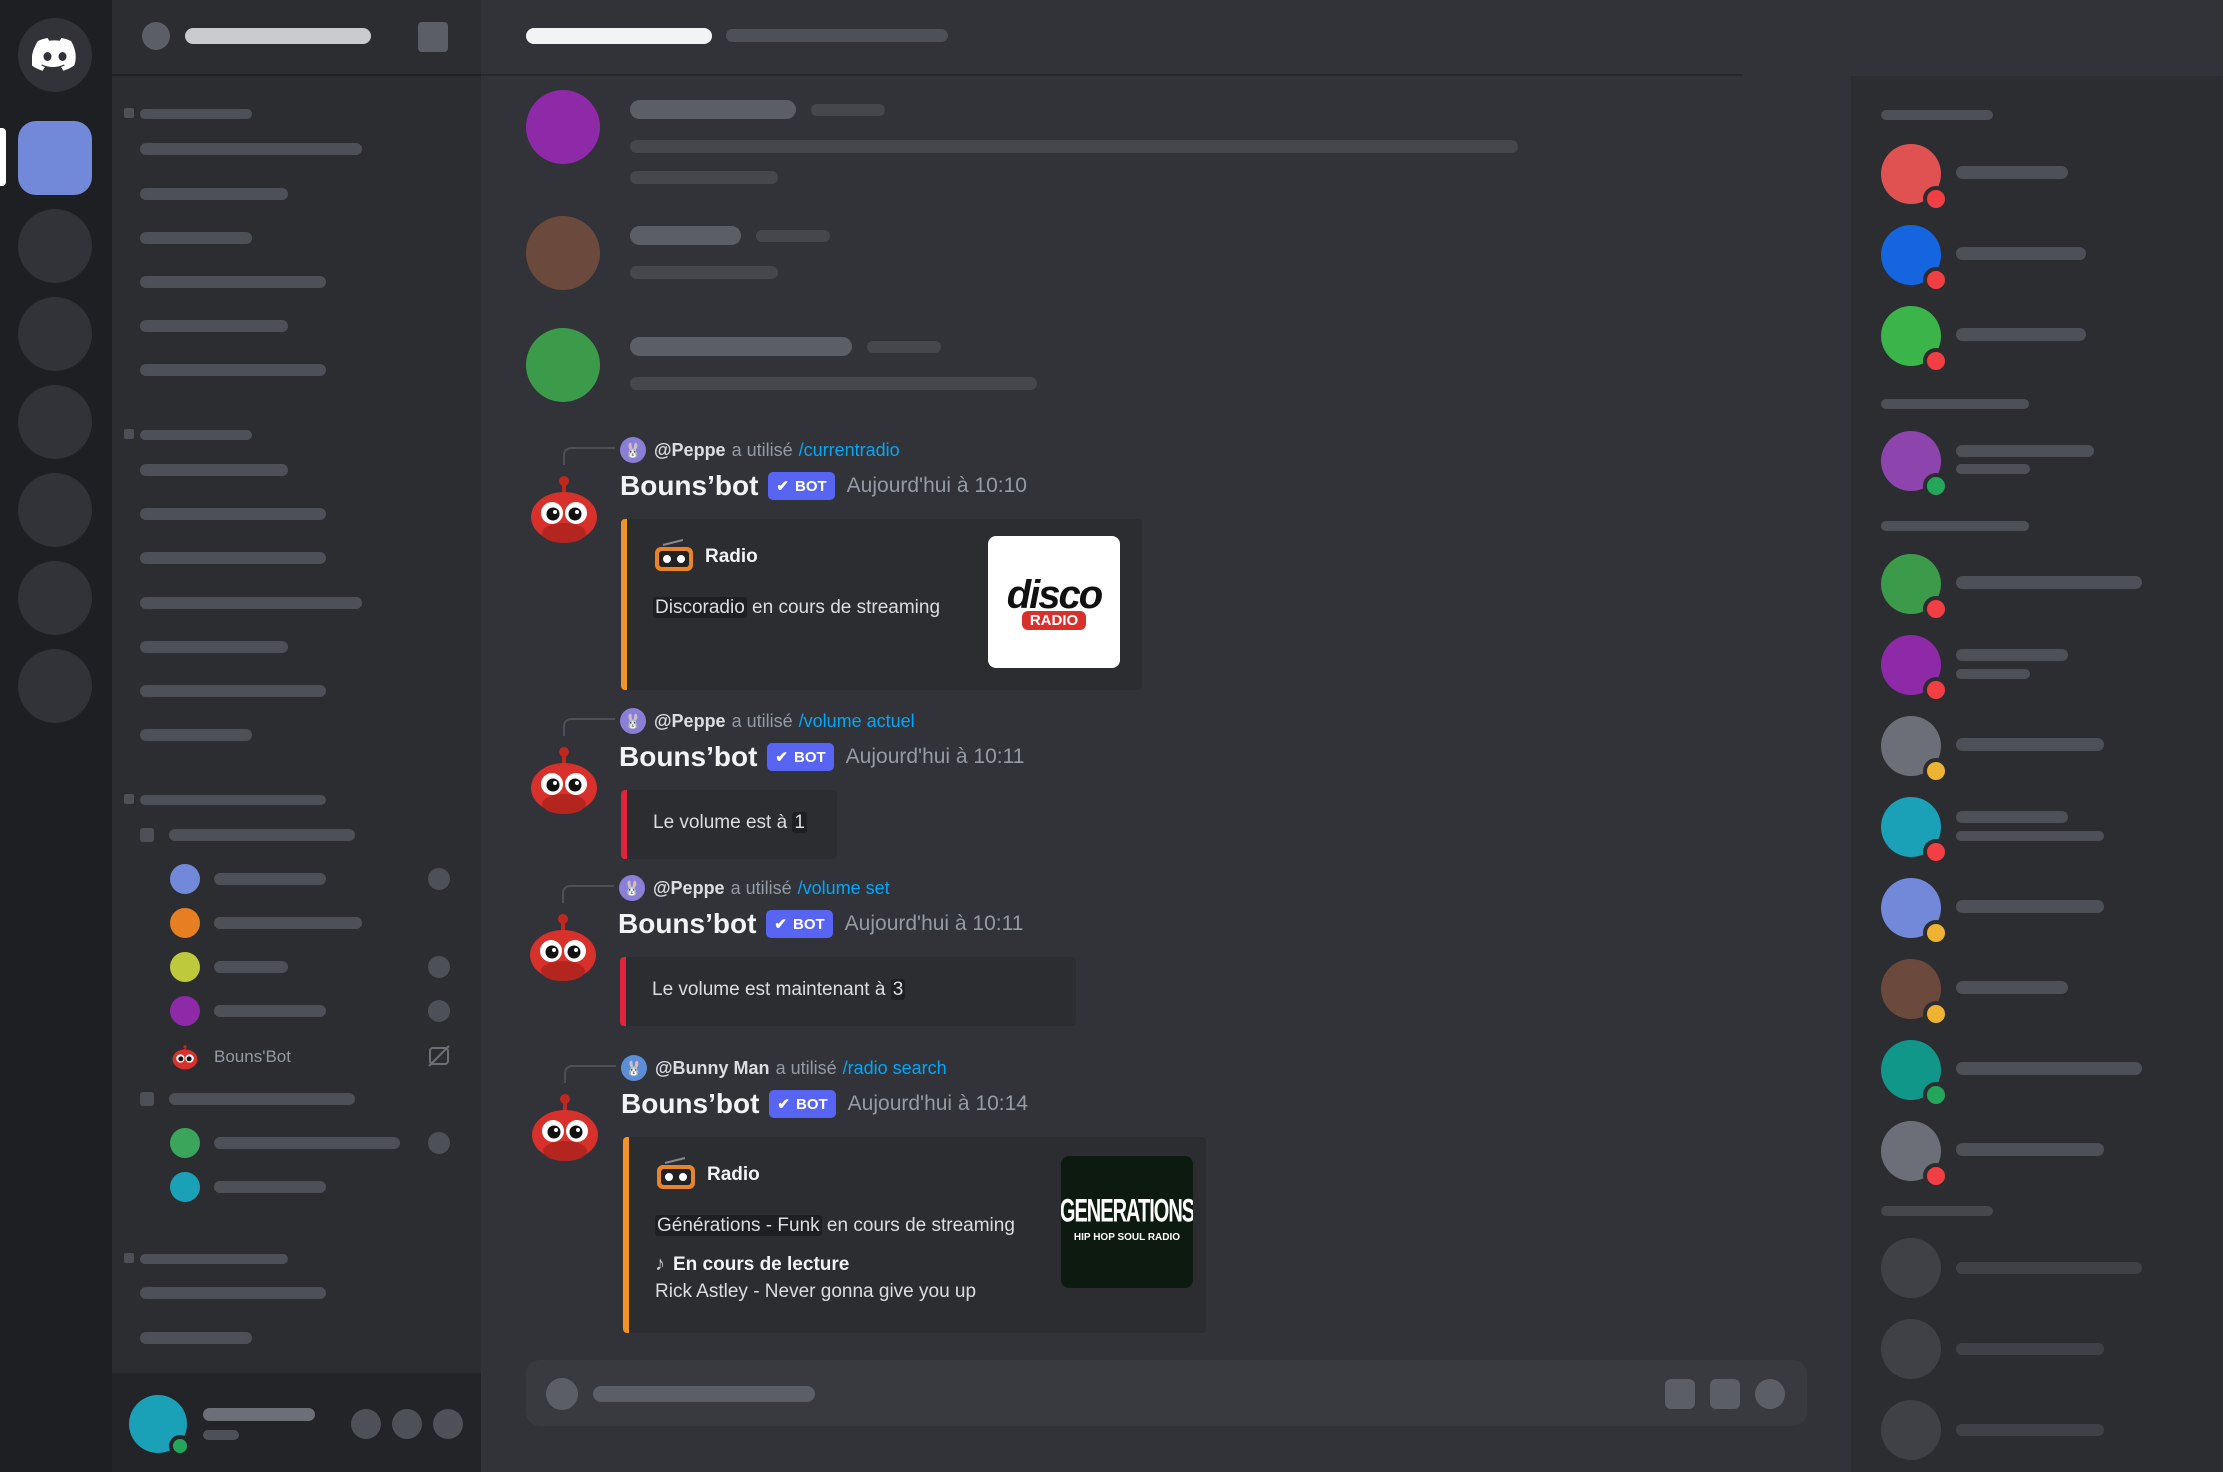 The image size is (2223, 1472). What do you see at coordinates (895, 1068) in the screenshot?
I see `reply-command: /radio search` at bounding box center [895, 1068].